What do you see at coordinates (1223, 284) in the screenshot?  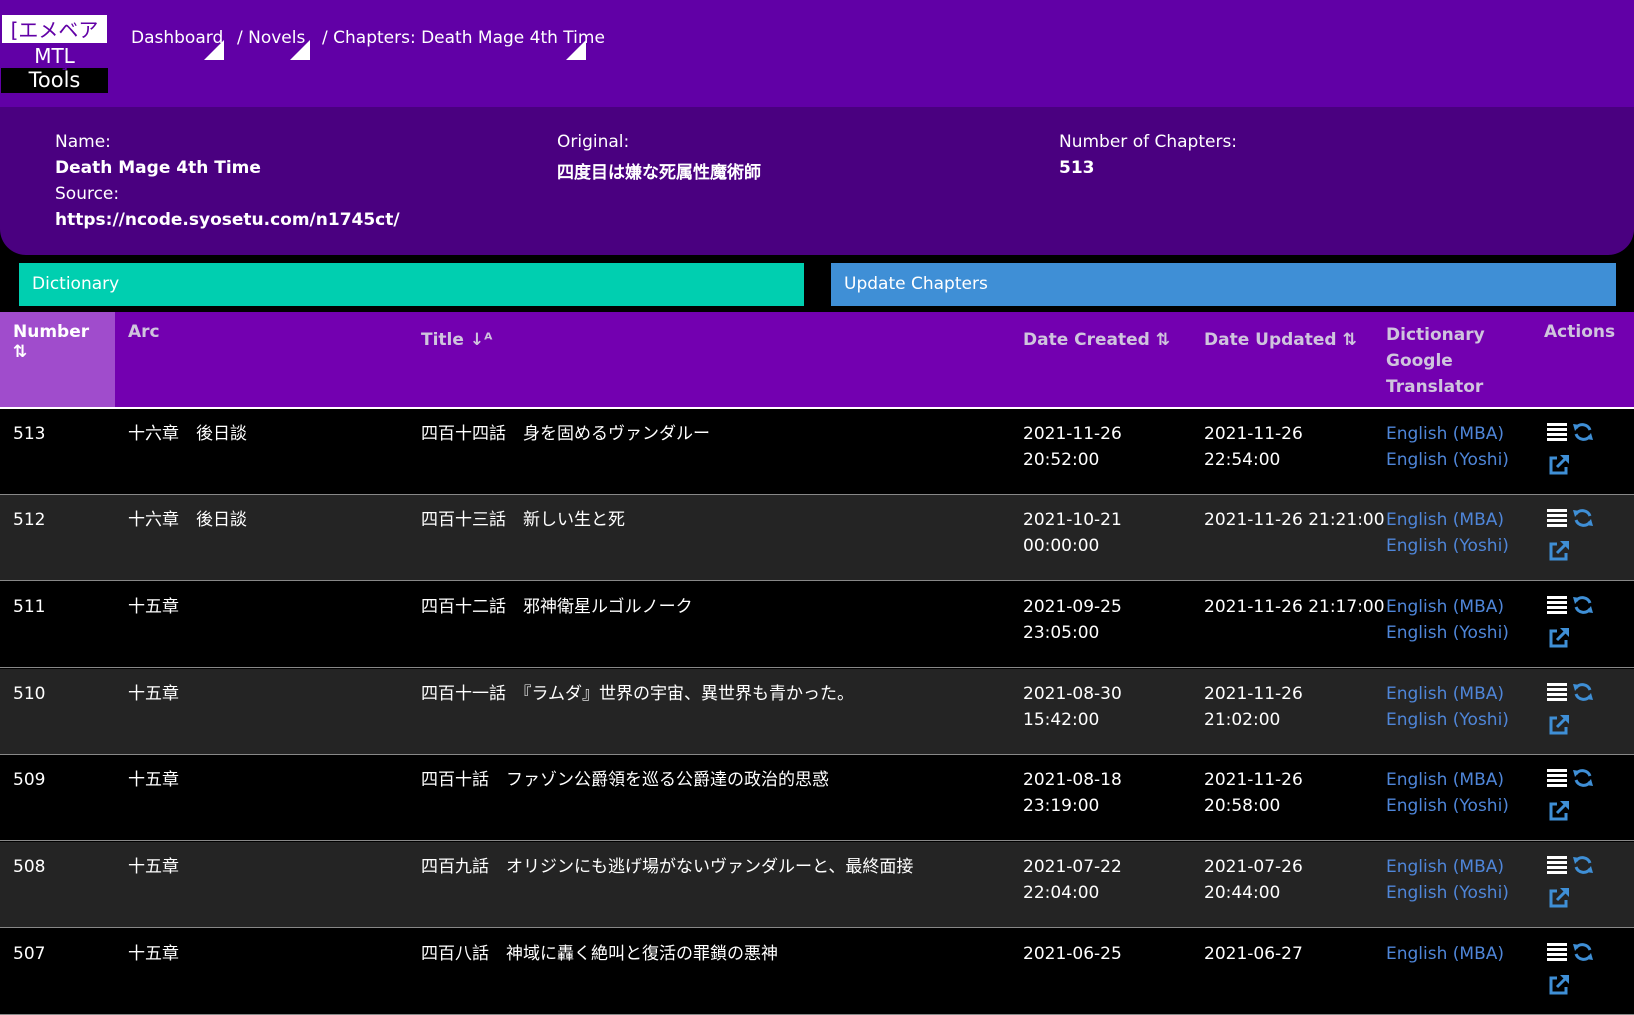 I see `update-chapters-button: Update Chapters` at bounding box center [1223, 284].